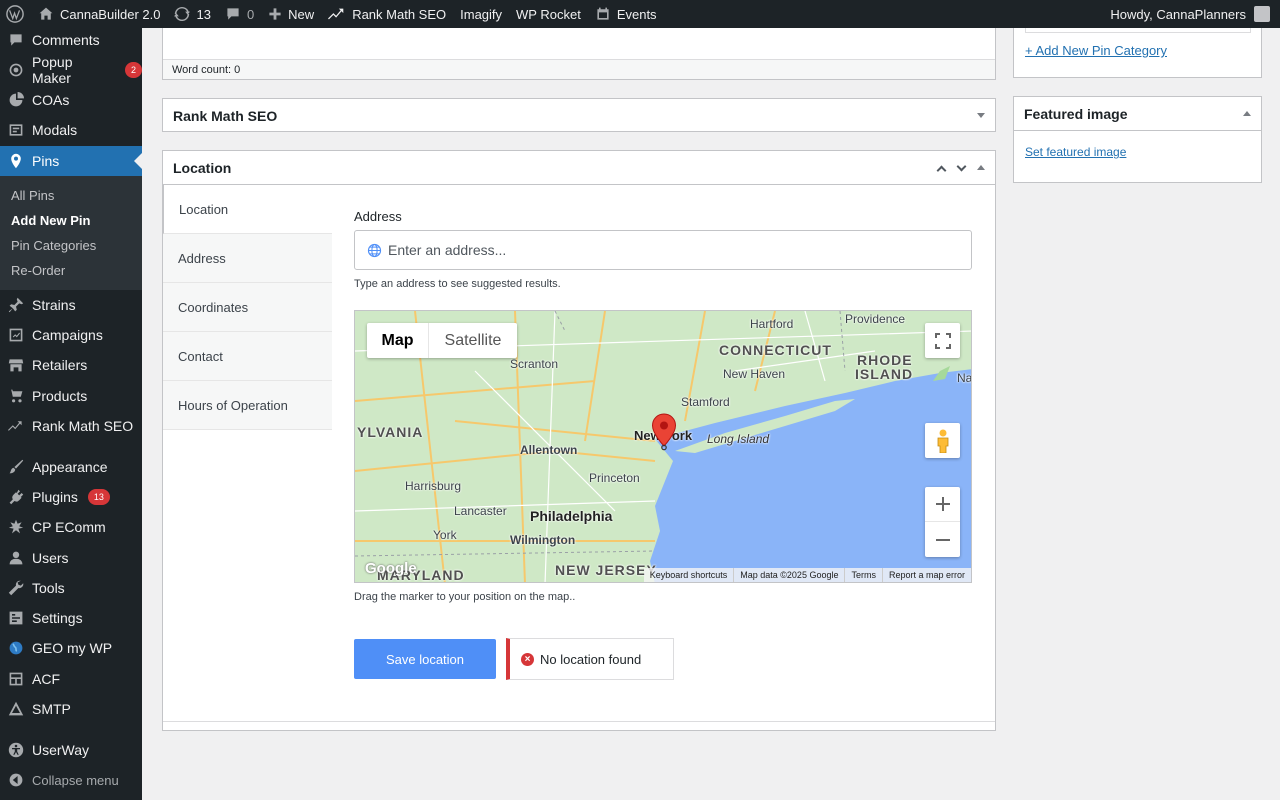 This screenshot has width=1280, height=800. I want to click on map-type-map-button: Map, so click(398, 340).